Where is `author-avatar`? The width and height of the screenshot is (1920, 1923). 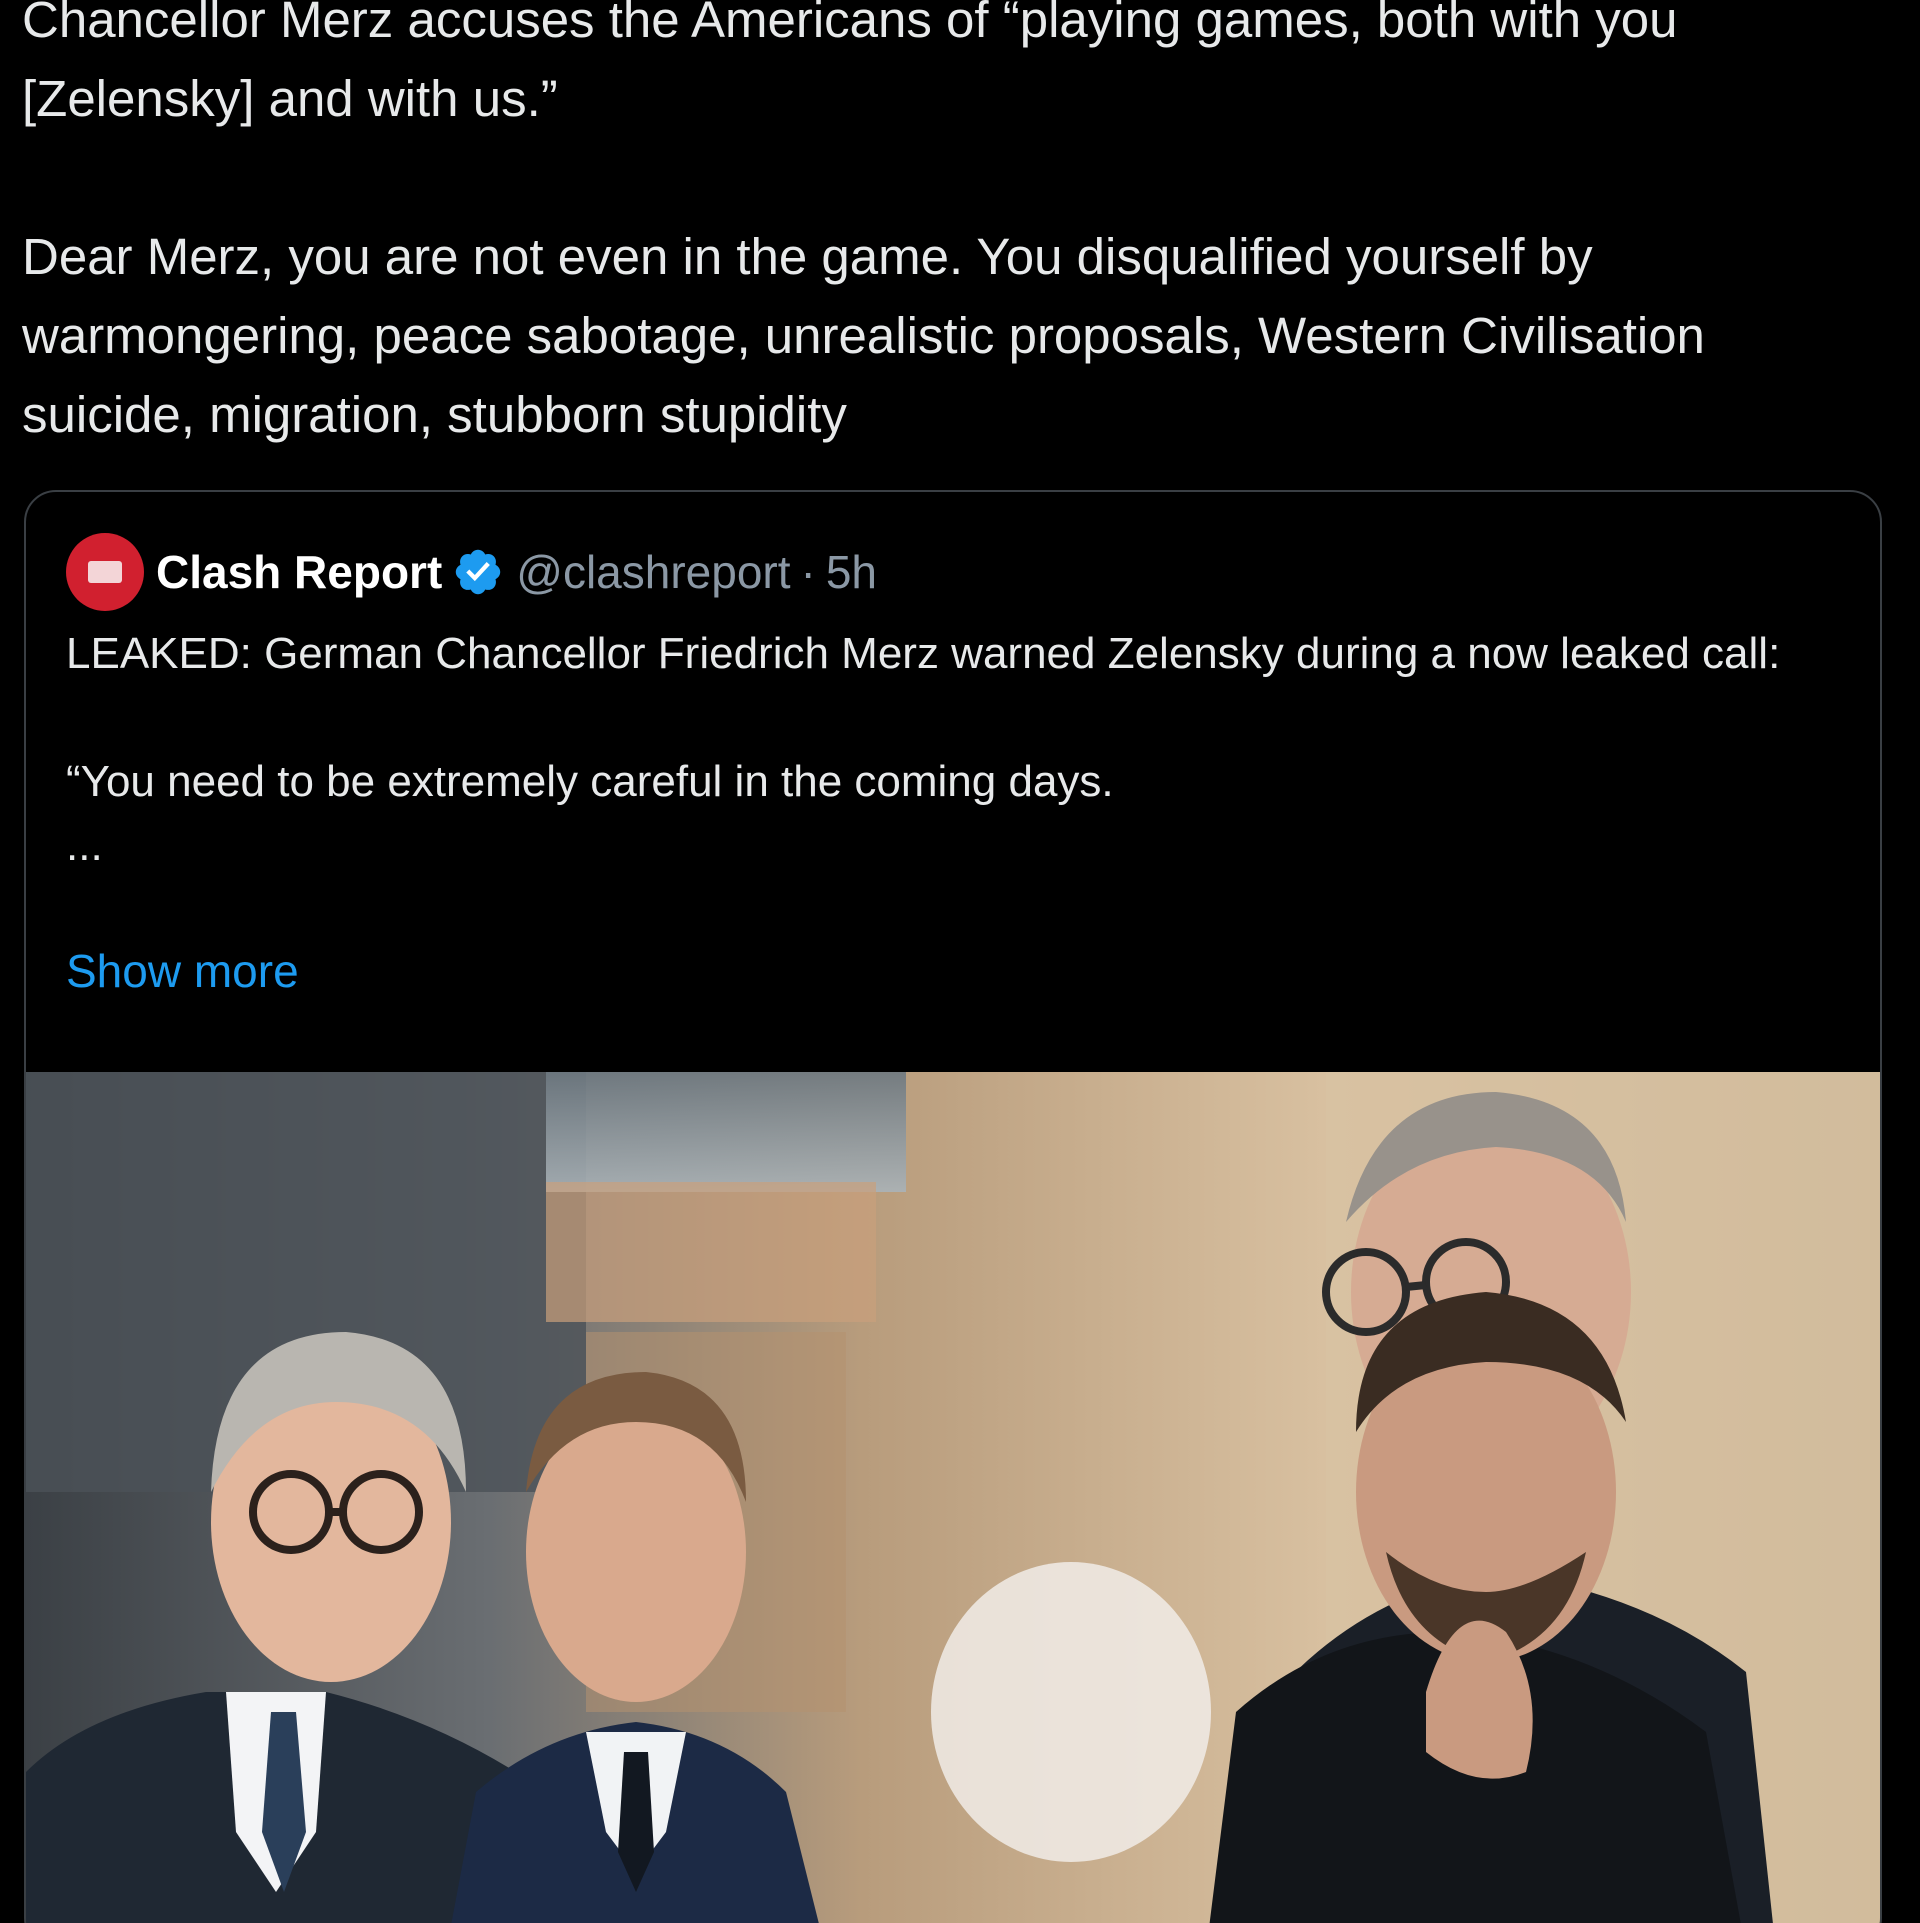 author-avatar is located at coordinates (105, 572).